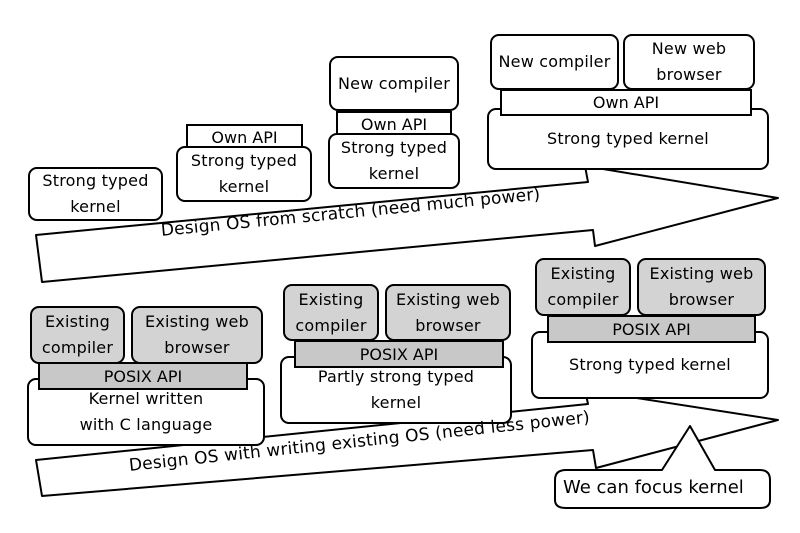  I want to click on callout-text: We can focus kernel, so click(653, 487).